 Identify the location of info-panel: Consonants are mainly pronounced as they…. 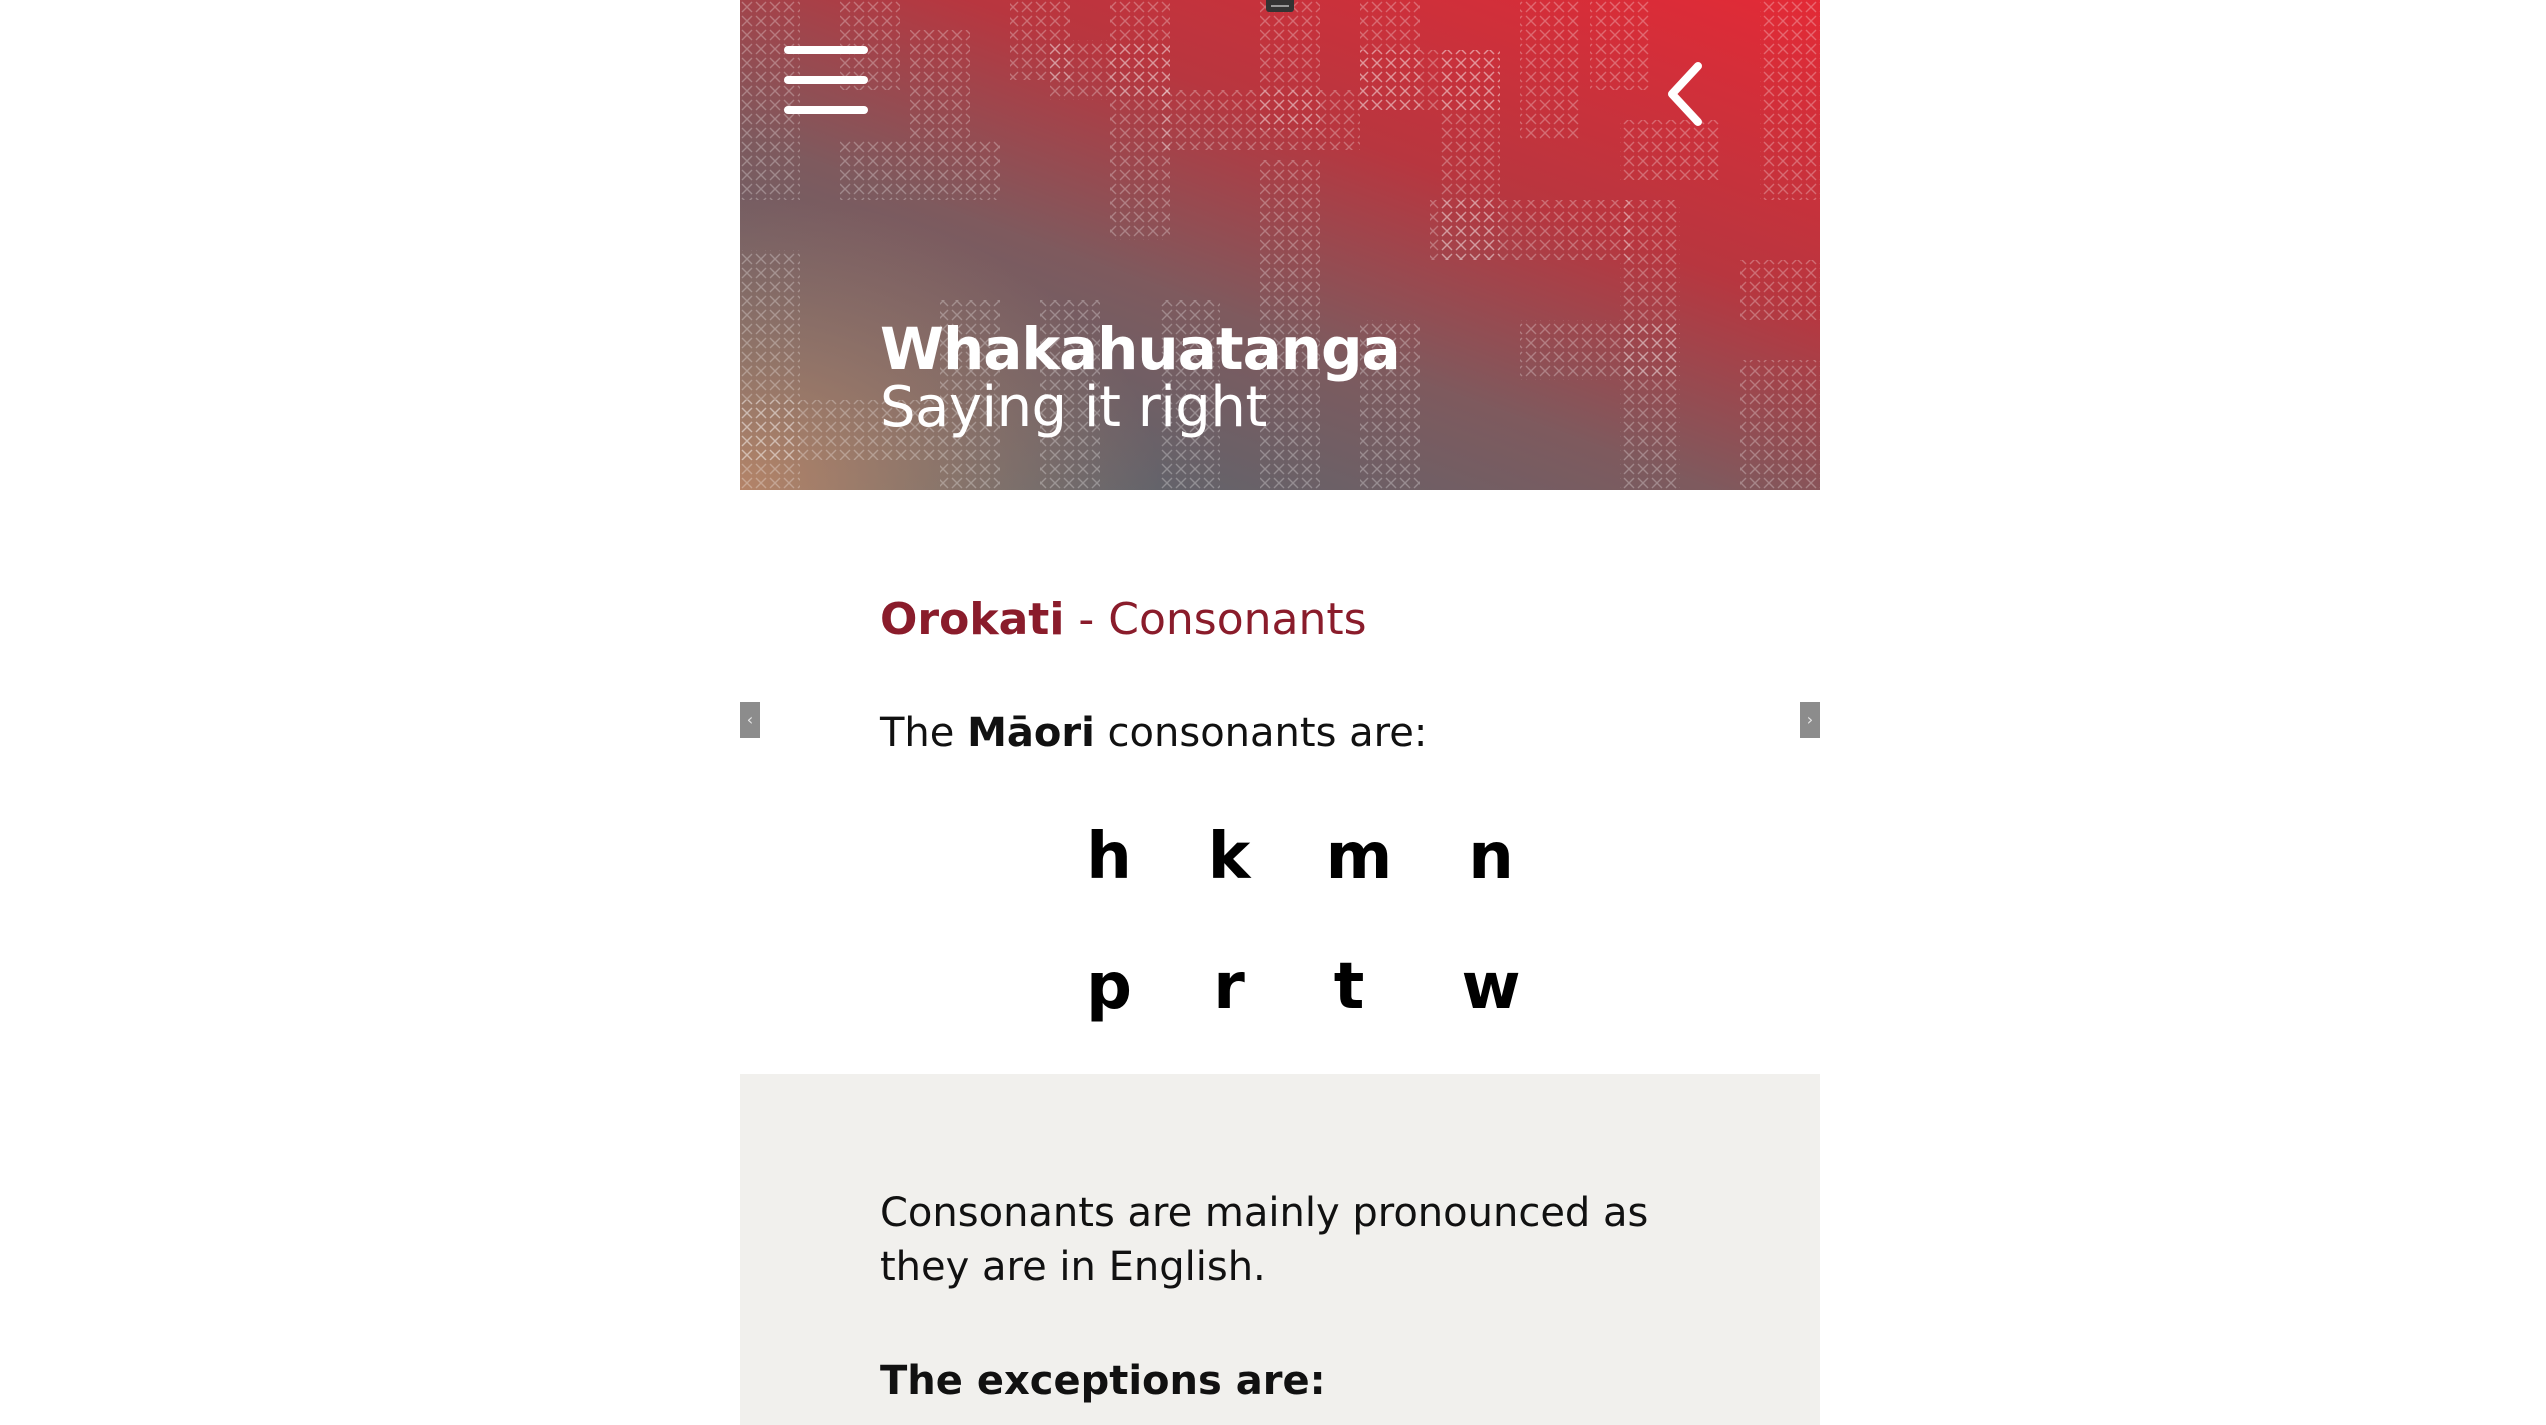
(1280, 1249).